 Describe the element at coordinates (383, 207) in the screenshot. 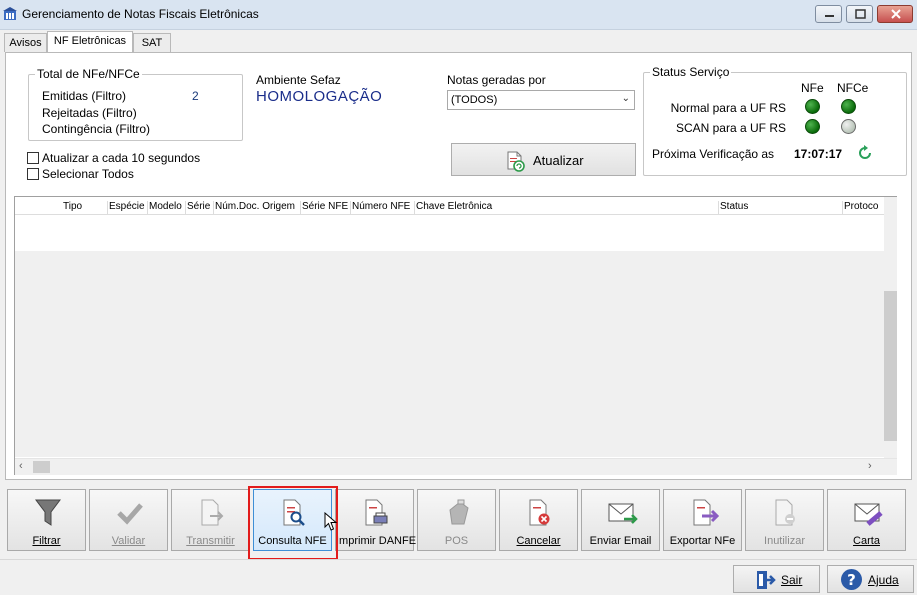

I see `grid-col-numero-nfe: Número NFE` at that location.